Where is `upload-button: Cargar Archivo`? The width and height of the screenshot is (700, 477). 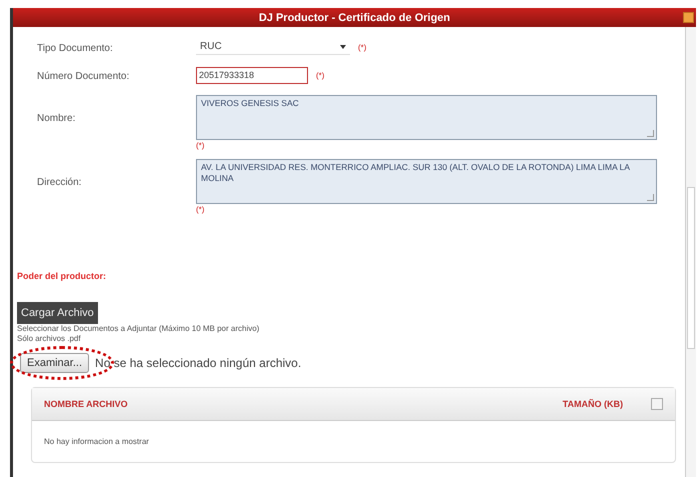
upload-button: Cargar Archivo is located at coordinates (57, 313).